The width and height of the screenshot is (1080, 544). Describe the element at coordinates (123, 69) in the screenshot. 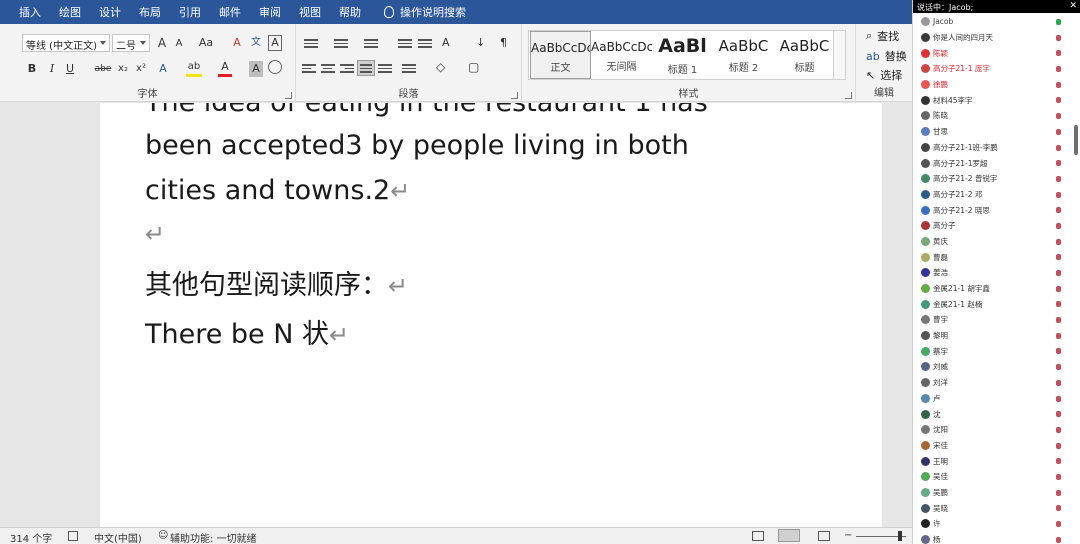

I see `subscript-button: x₂` at that location.